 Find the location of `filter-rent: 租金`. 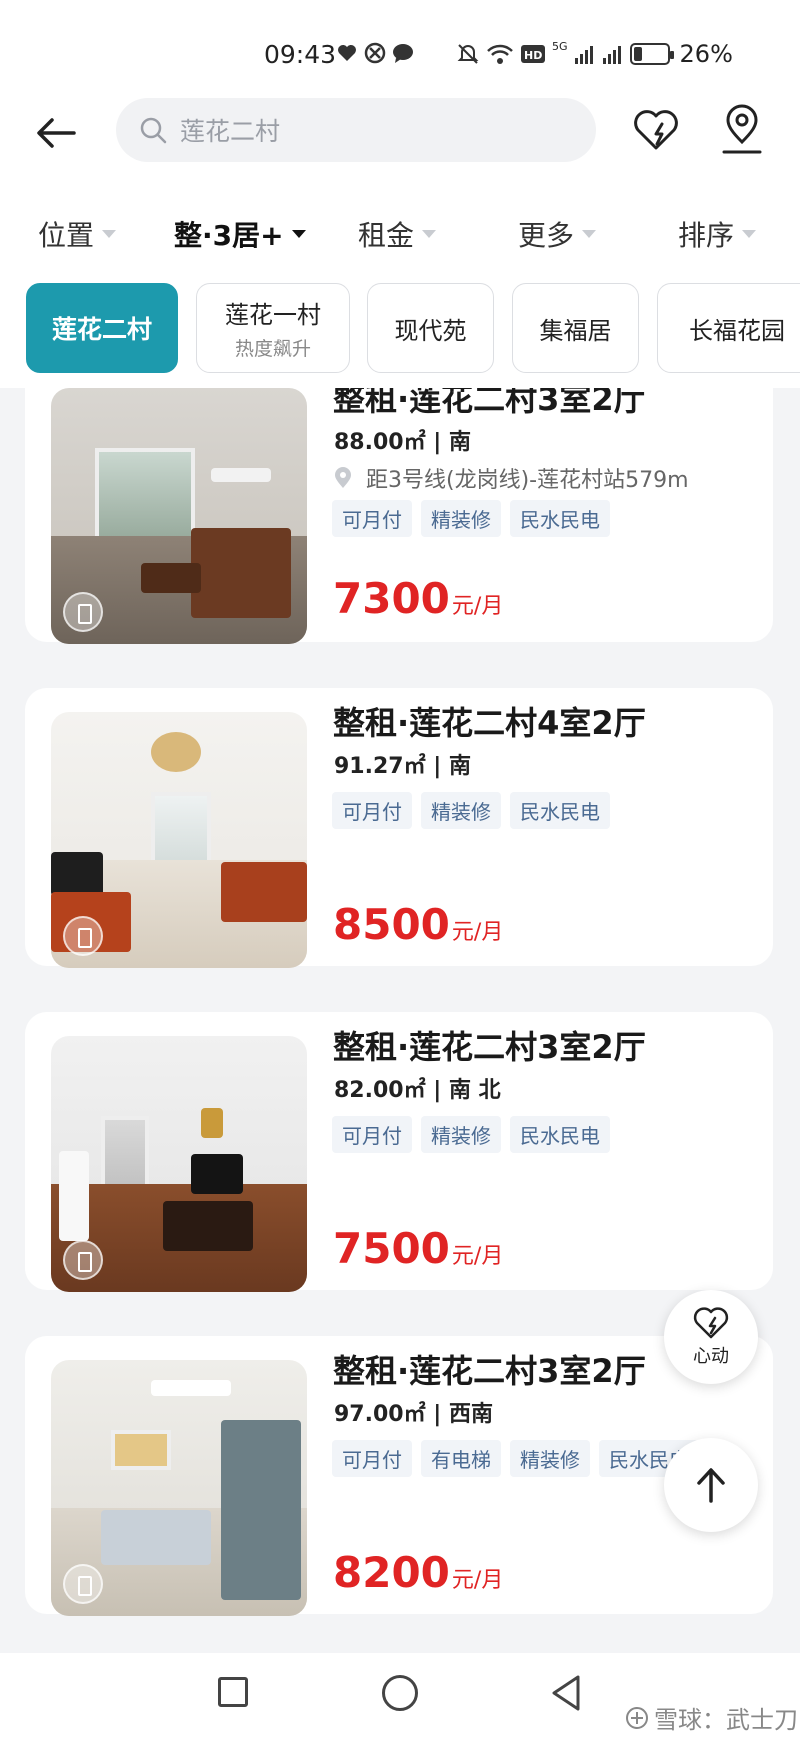

filter-rent: 租金 is located at coordinates (397, 234).